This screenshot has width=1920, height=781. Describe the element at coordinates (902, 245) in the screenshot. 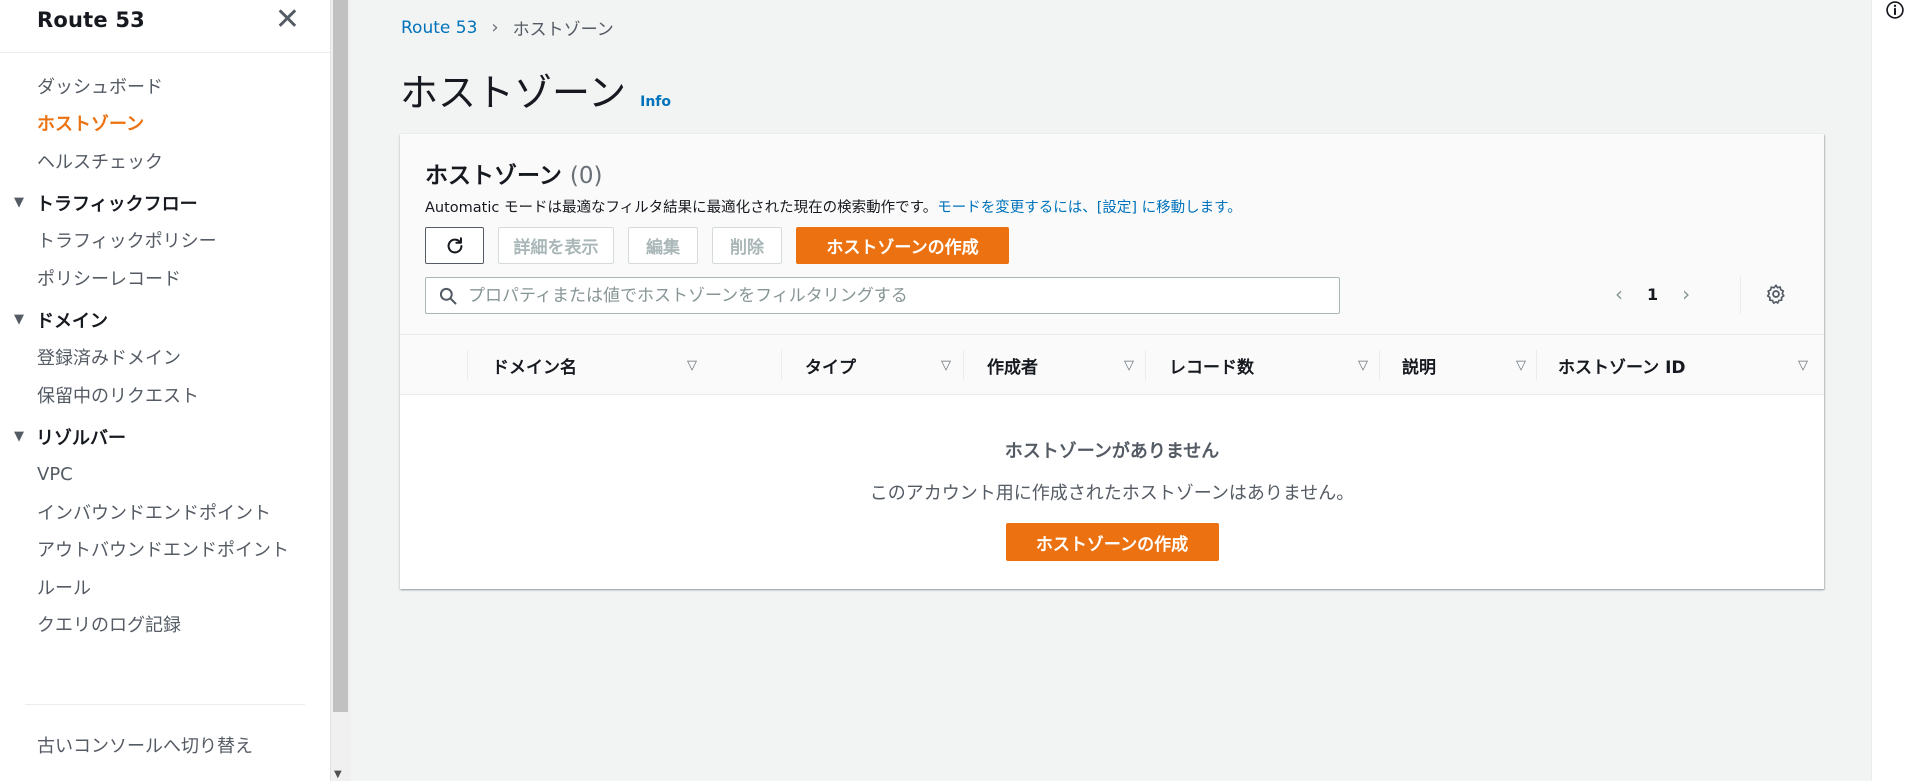

I see `create-hosted-zone-button: ホストゾーンの作成` at that location.